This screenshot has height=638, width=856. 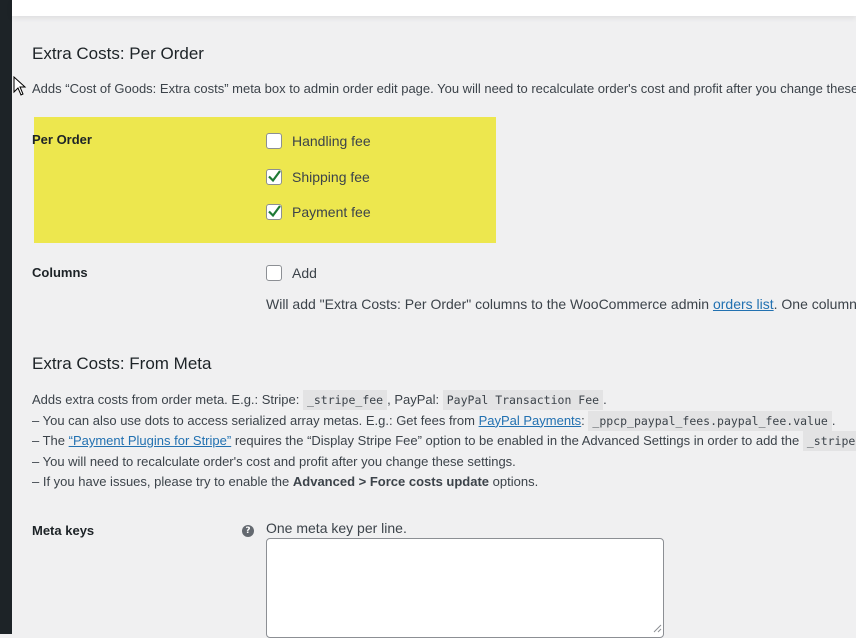 I want to click on force-costs-update-text: Advanced > Force costs update, so click(x=391, y=481).